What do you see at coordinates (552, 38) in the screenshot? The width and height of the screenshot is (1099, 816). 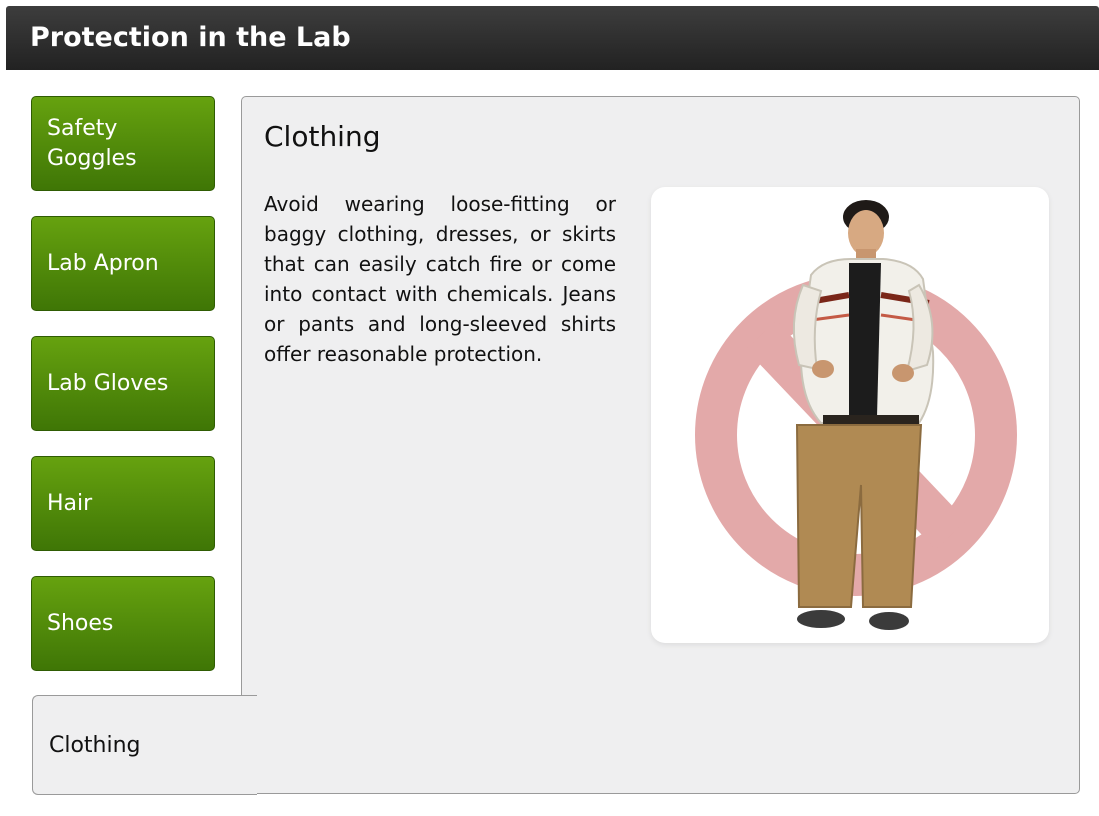 I see `window-title: Protection in the Lab` at bounding box center [552, 38].